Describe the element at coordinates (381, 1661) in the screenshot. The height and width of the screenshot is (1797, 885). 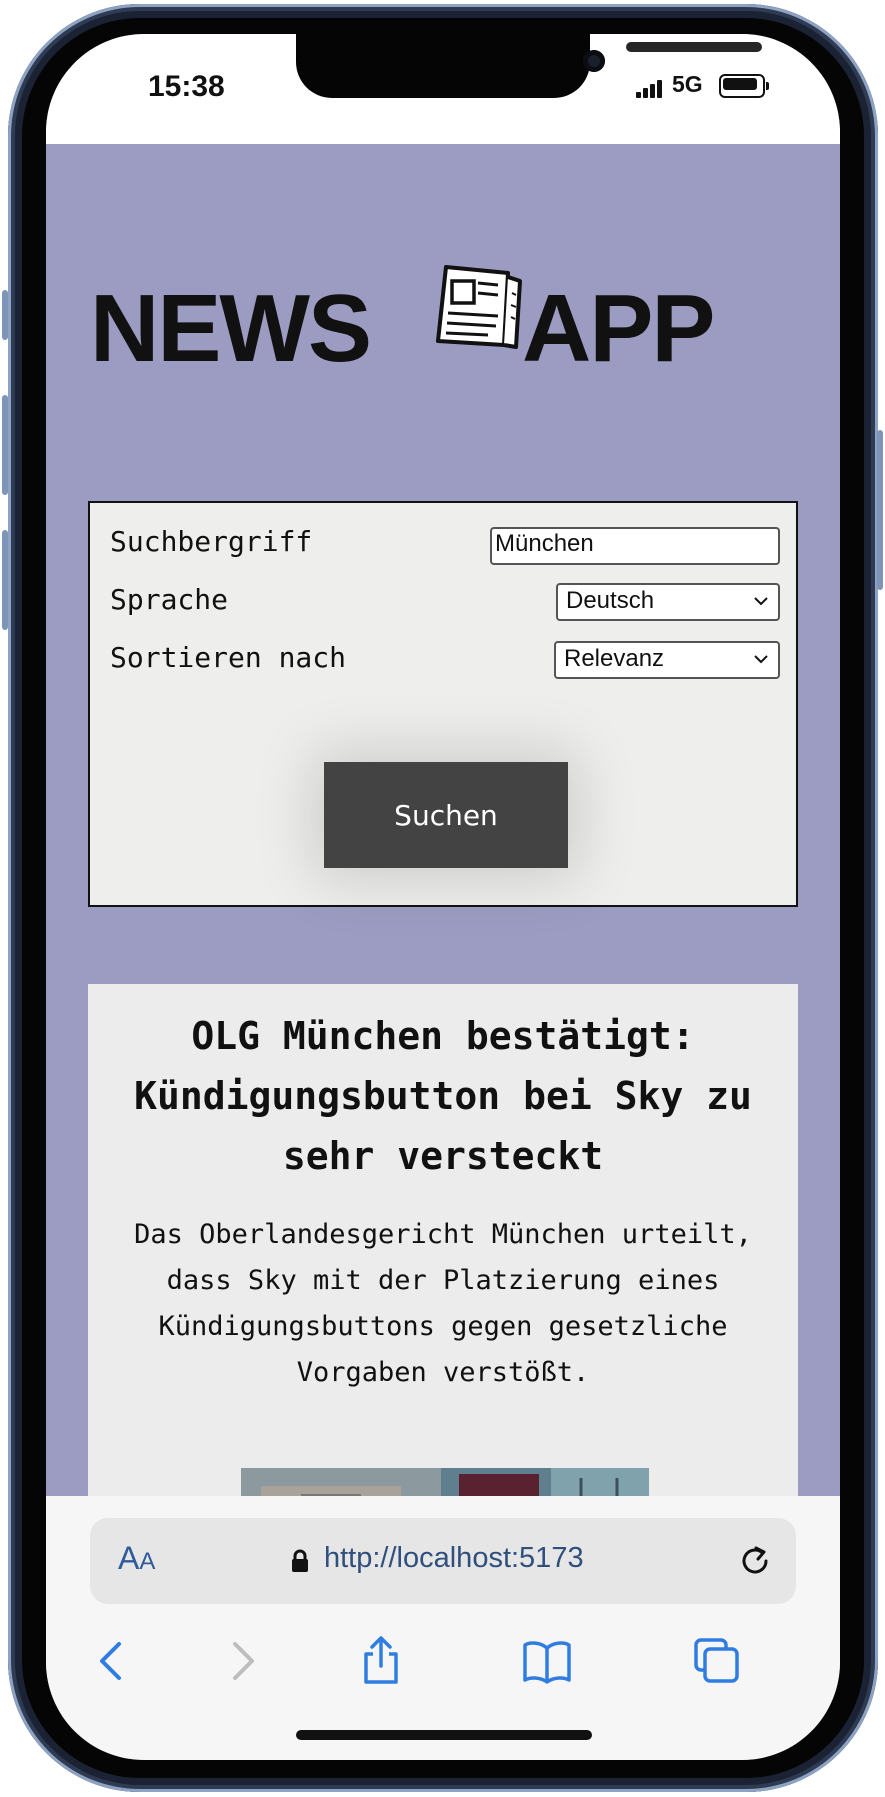
I see `share-icon` at that location.